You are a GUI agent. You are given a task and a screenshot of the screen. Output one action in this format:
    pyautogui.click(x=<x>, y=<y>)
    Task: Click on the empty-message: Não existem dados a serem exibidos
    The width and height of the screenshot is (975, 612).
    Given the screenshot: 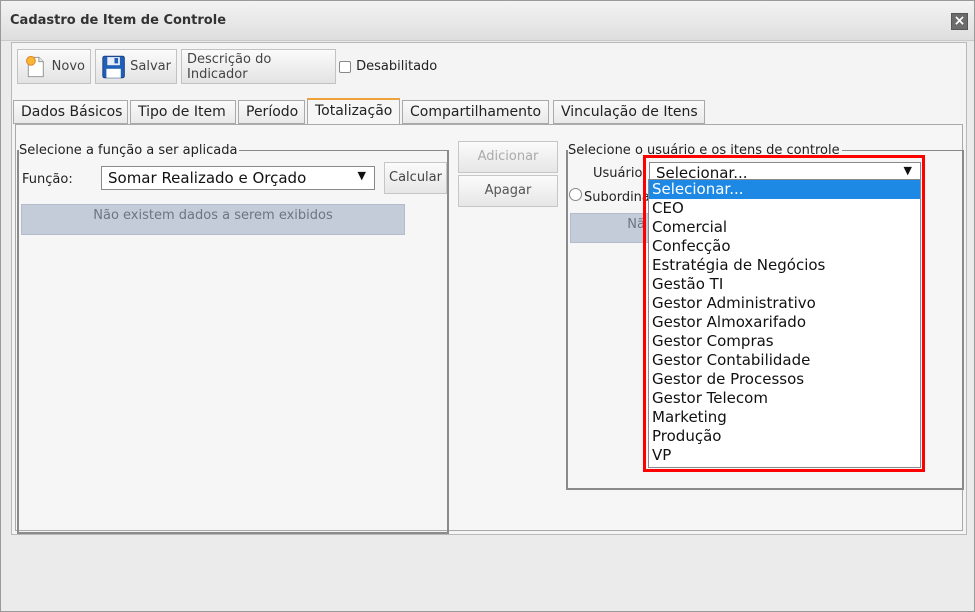 What is the action you would take?
    pyautogui.click(x=213, y=215)
    